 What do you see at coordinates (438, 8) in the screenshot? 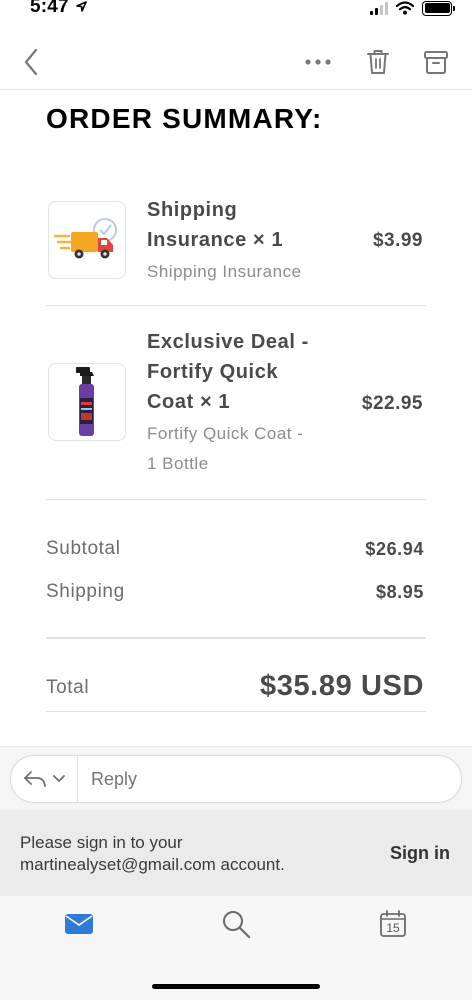
I see `battery-icon` at bounding box center [438, 8].